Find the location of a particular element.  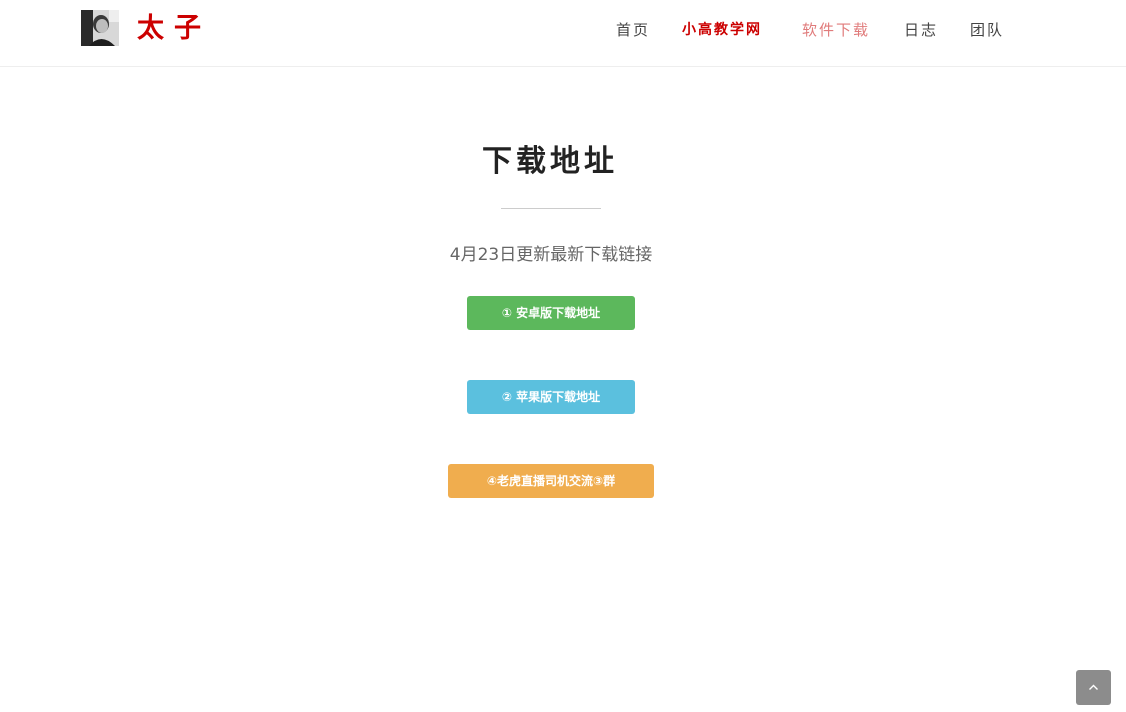

scroll-to-top-button is located at coordinates (1093, 687).